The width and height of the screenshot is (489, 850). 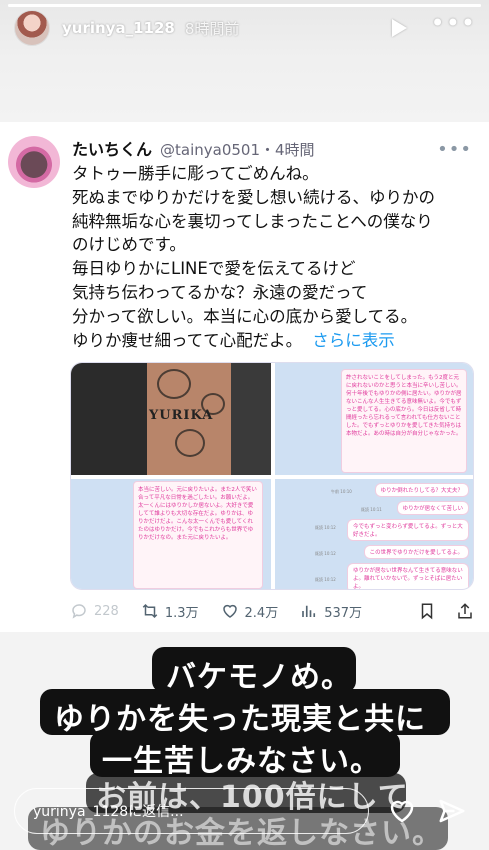 What do you see at coordinates (341, 491) in the screenshot?
I see `chat-time: 午前 10:10` at bounding box center [341, 491].